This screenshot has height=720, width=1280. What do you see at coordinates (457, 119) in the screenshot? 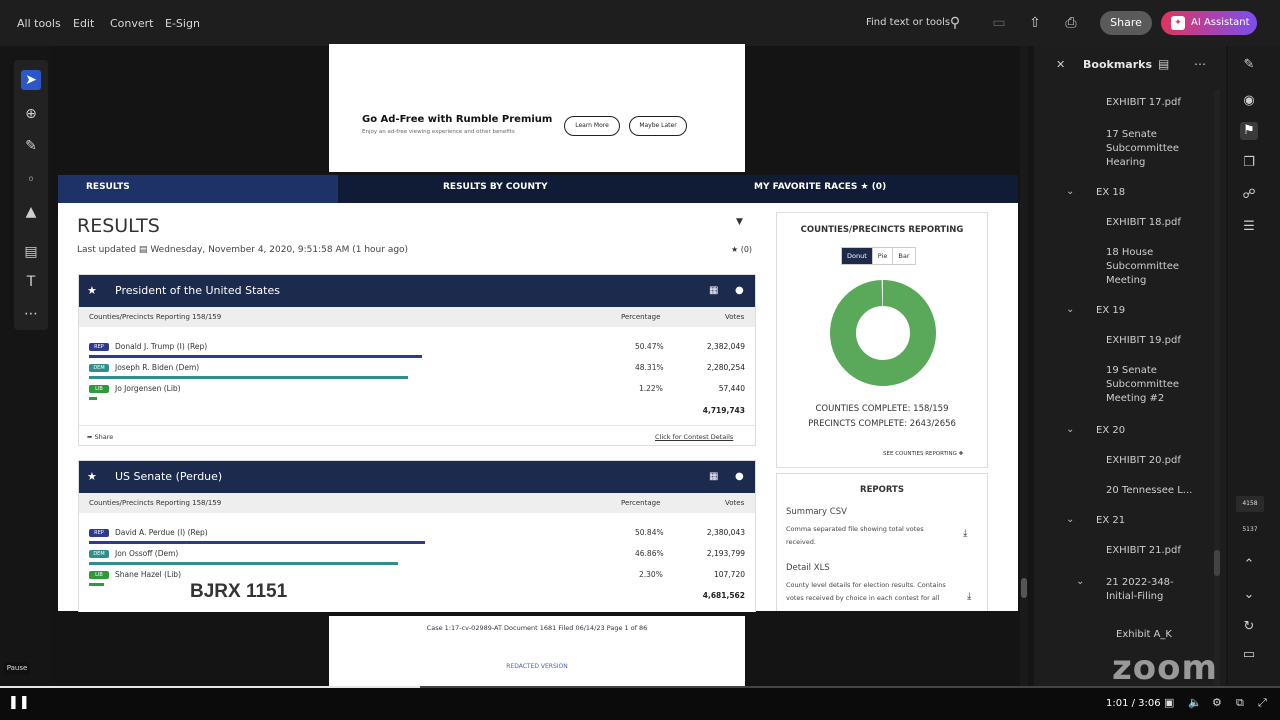
I see `ad-title: Go Ad-Free with Rumble Premium` at bounding box center [457, 119].